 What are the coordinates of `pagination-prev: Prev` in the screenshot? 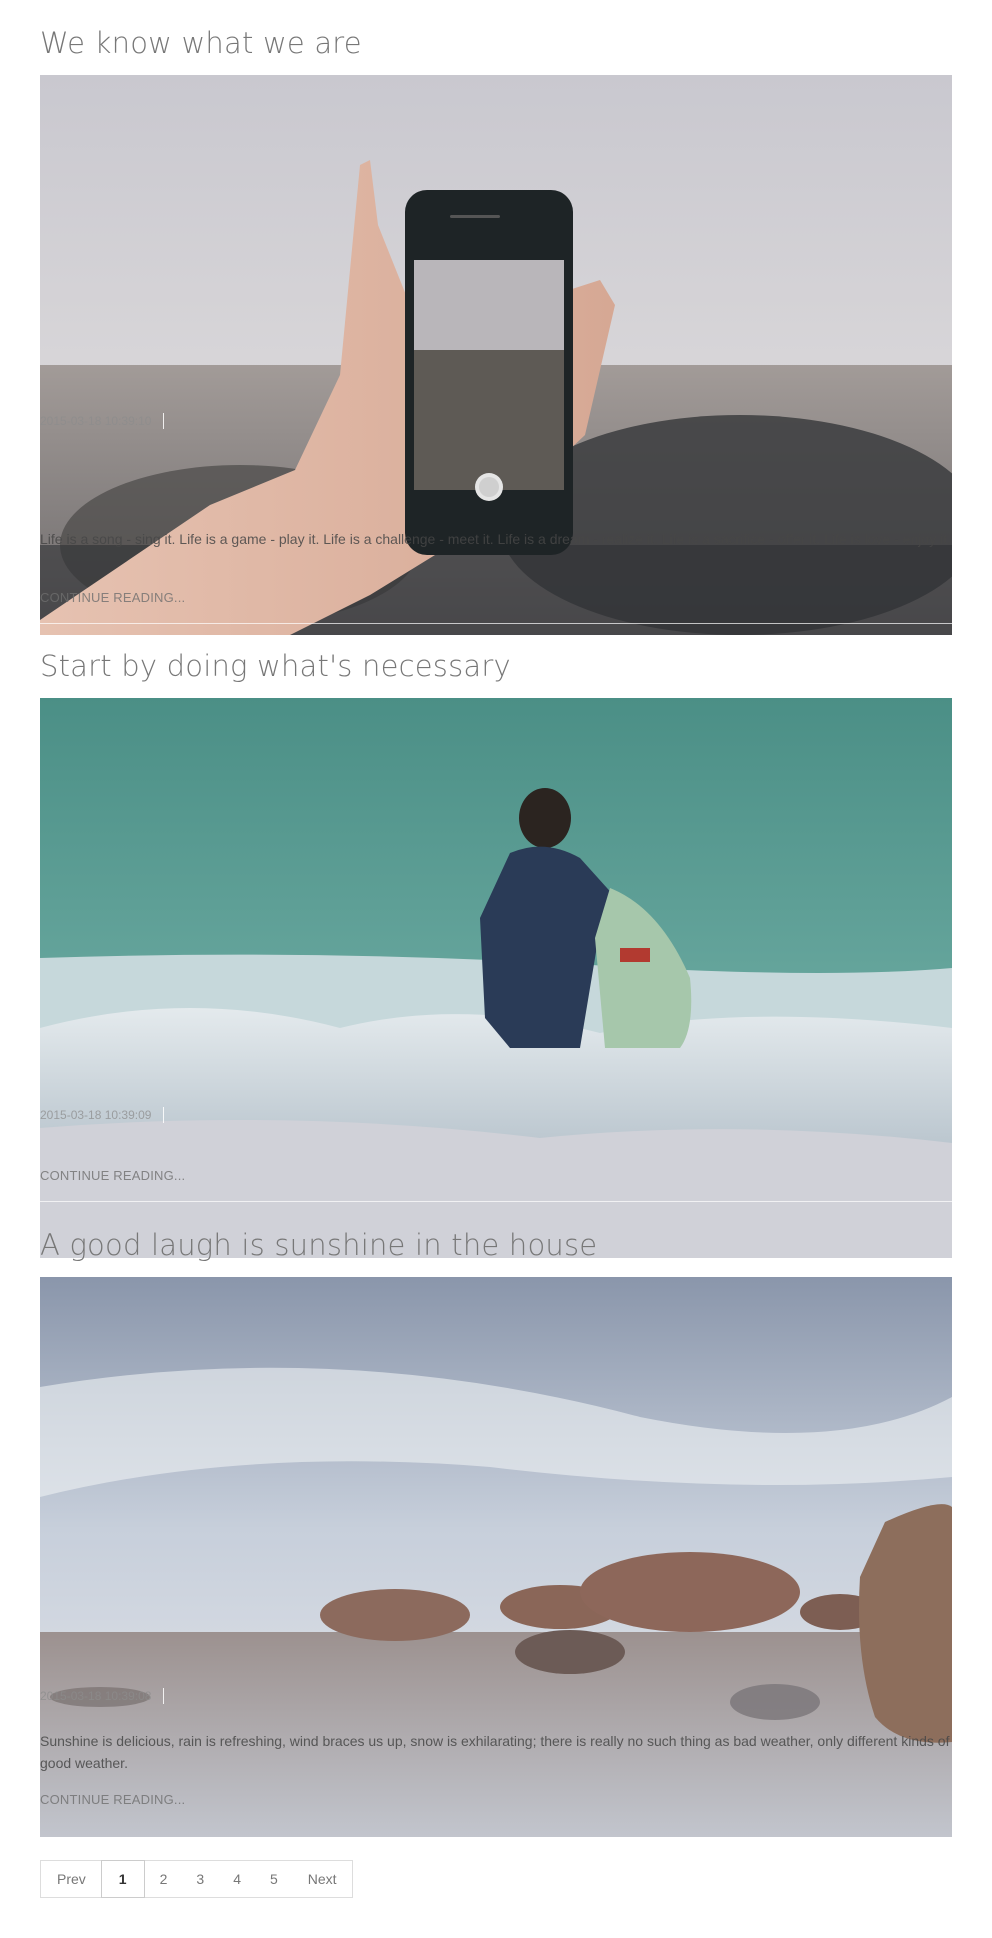 It's located at (71, 1879).